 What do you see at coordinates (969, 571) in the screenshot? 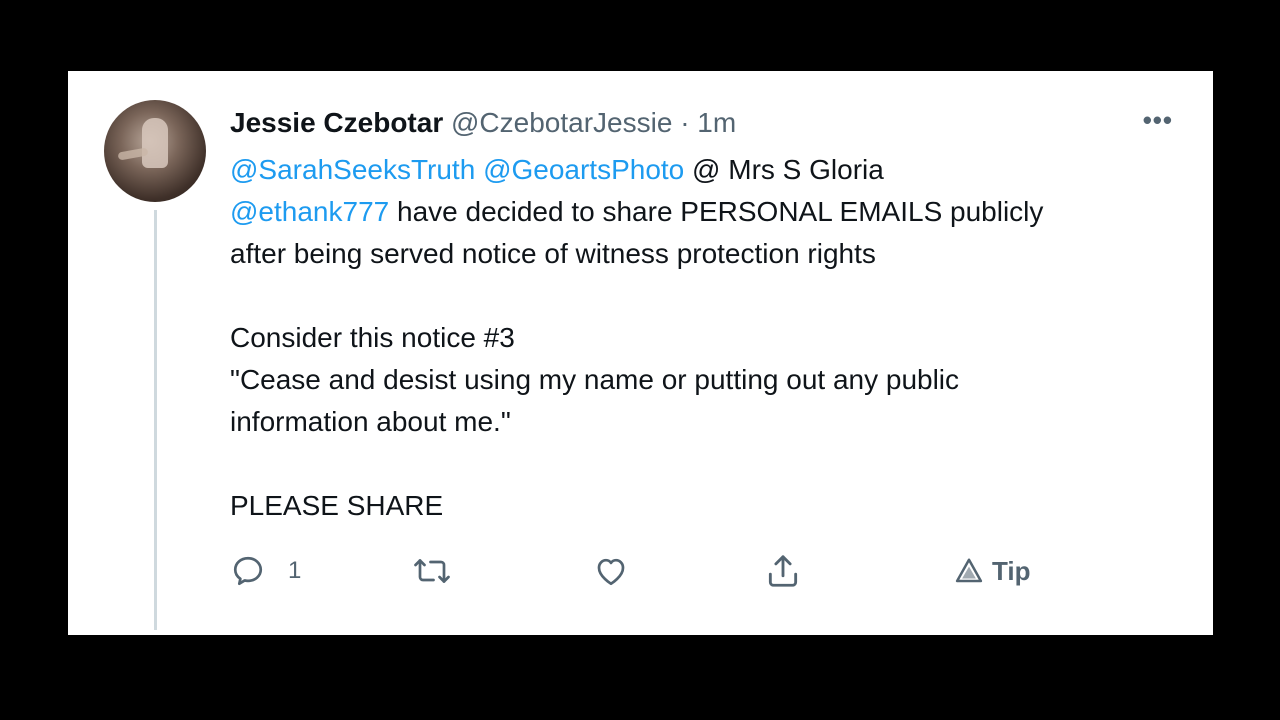
I see `tip-icon` at bounding box center [969, 571].